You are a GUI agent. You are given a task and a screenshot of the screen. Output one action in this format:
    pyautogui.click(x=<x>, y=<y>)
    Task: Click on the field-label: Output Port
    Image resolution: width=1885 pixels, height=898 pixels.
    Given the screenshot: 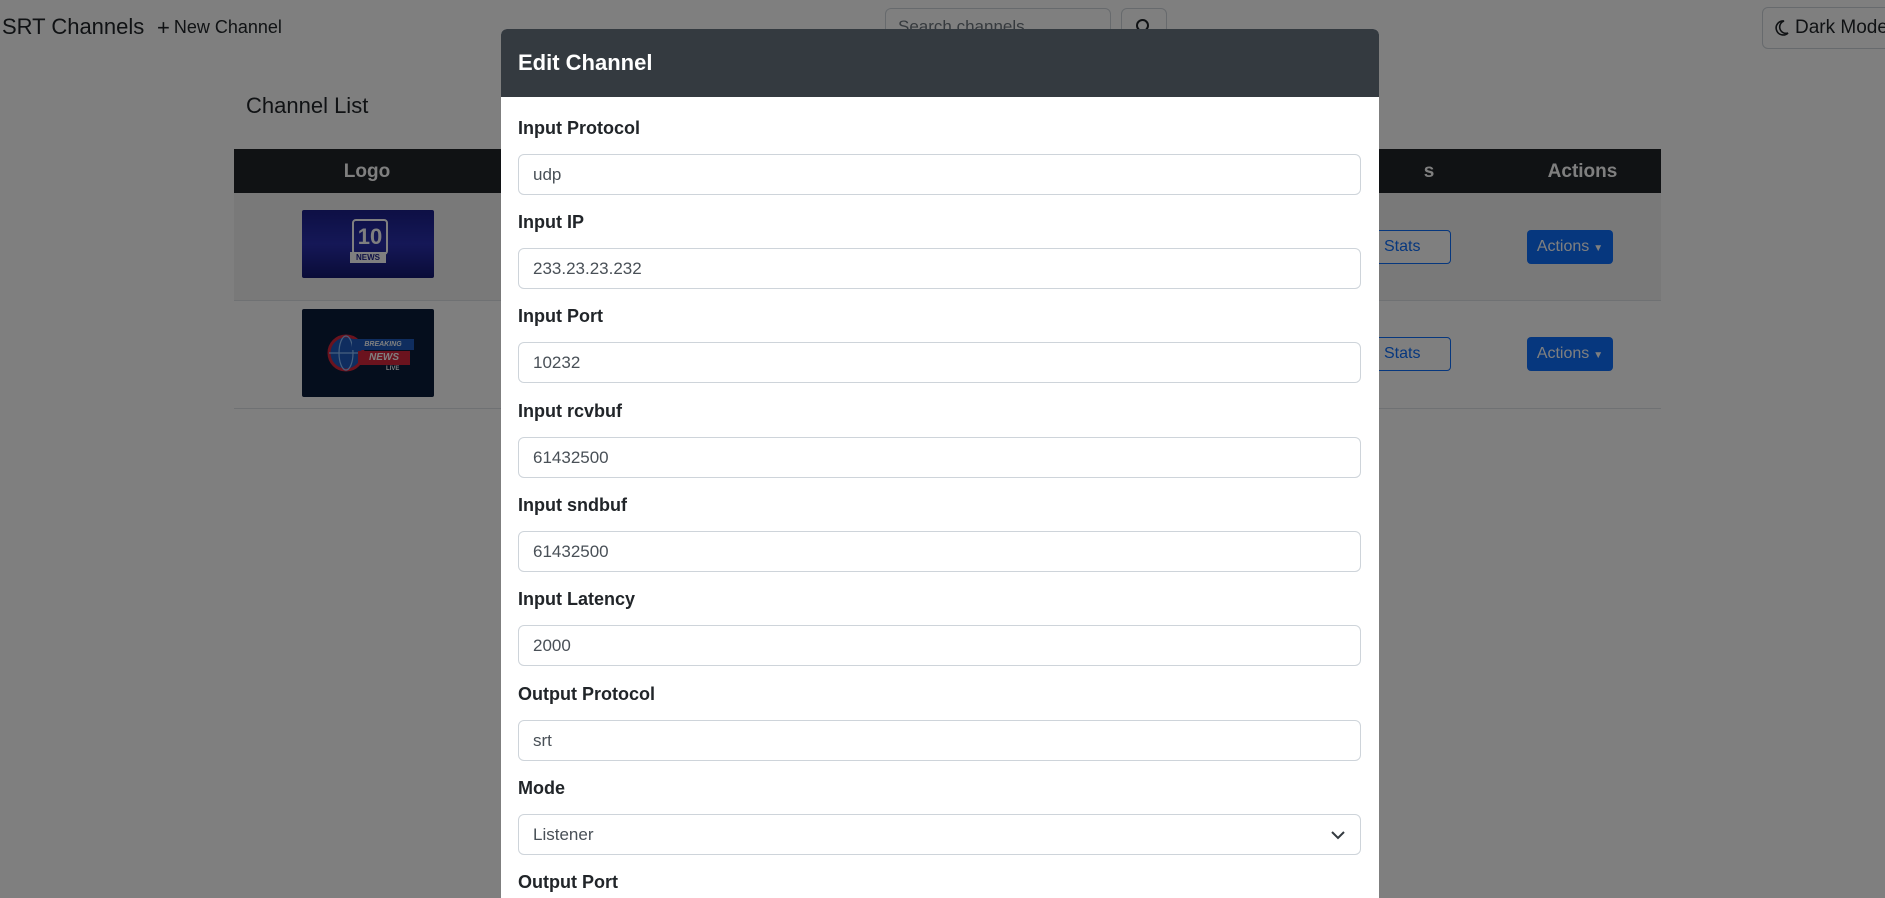 What is the action you would take?
    pyautogui.click(x=568, y=882)
    